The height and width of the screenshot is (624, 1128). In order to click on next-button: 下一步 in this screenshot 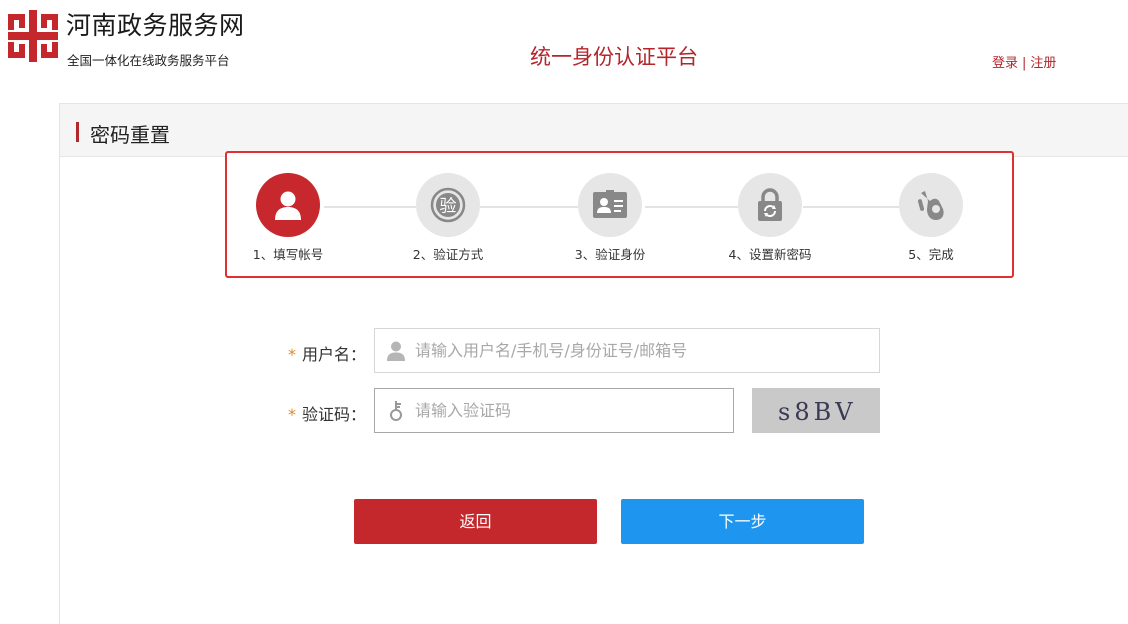, I will do `click(742, 521)`.